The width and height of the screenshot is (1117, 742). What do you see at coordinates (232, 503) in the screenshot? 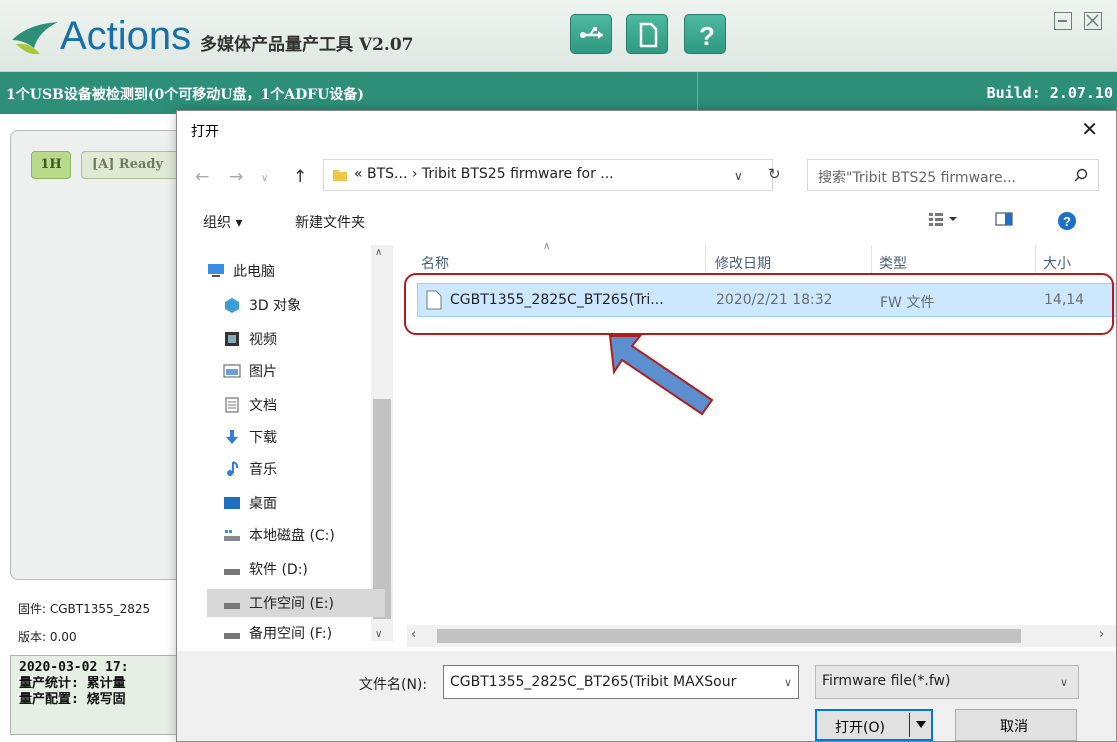
I see `desktop-icon` at bounding box center [232, 503].